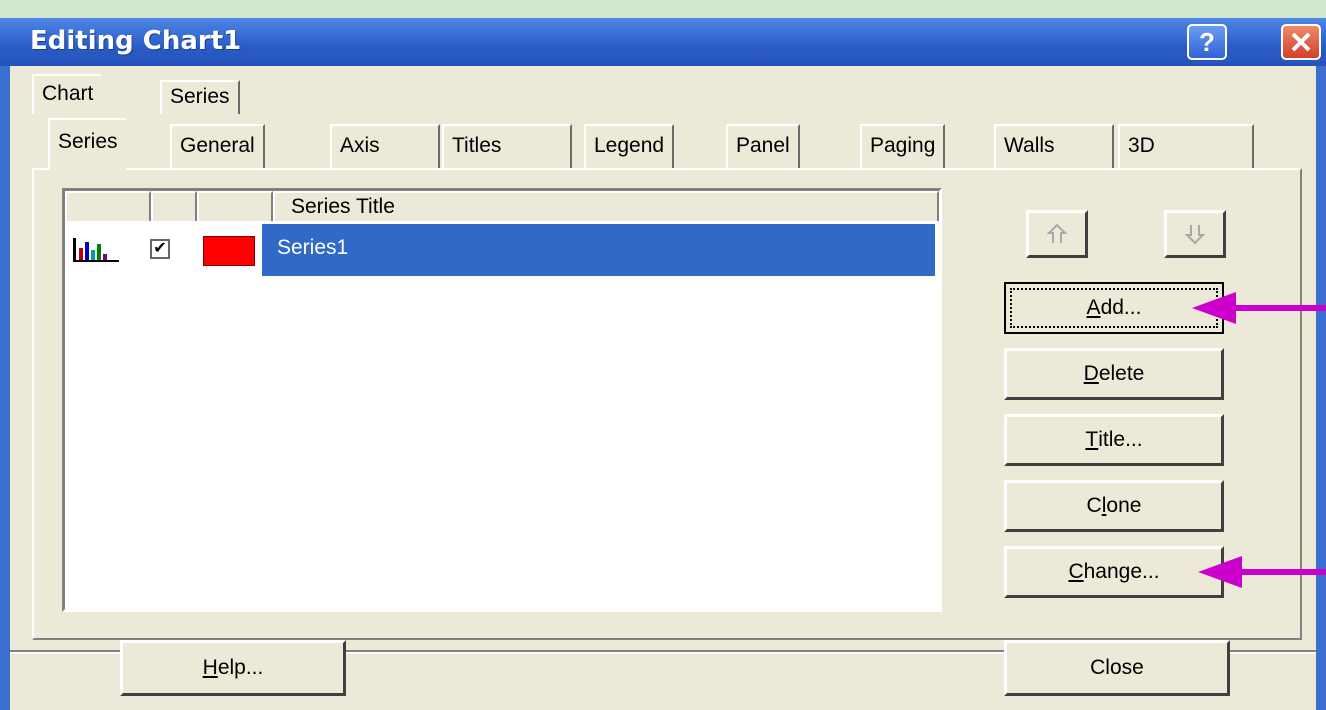 This screenshot has width=1326, height=710. What do you see at coordinates (629, 146) in the screenshot?
I see `tab-legend: Legend` at bounding box center [629, 146].